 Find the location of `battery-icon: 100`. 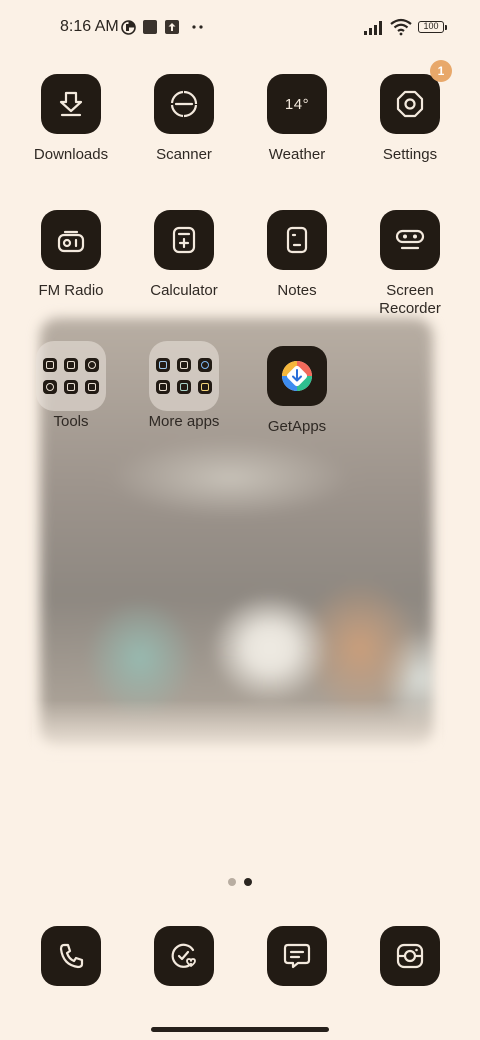

battery-icon: 100 is located at coordinates (431, 27).